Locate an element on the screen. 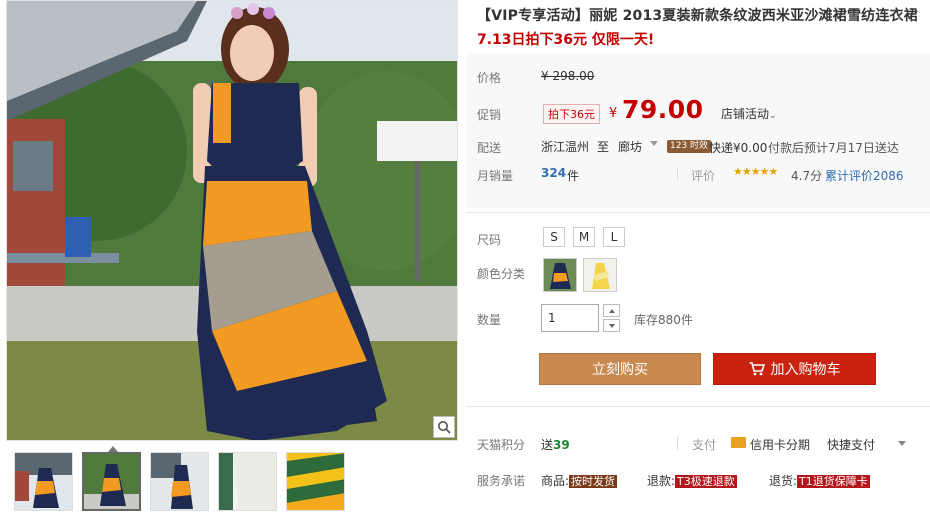  destination-city-selector: 廊坊 is located at coordinates (630, 146).